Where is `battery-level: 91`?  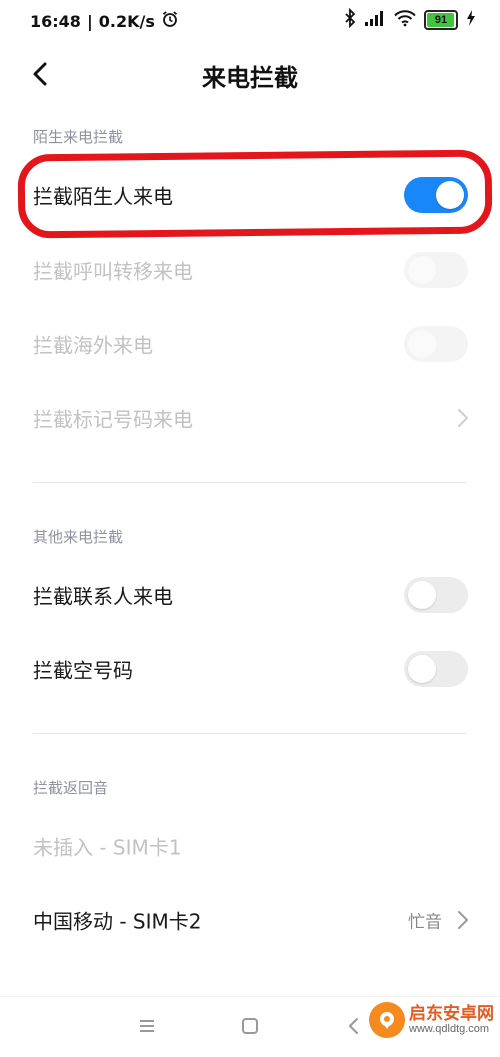
battery-level: 91 is located at coordinates (441, 20).